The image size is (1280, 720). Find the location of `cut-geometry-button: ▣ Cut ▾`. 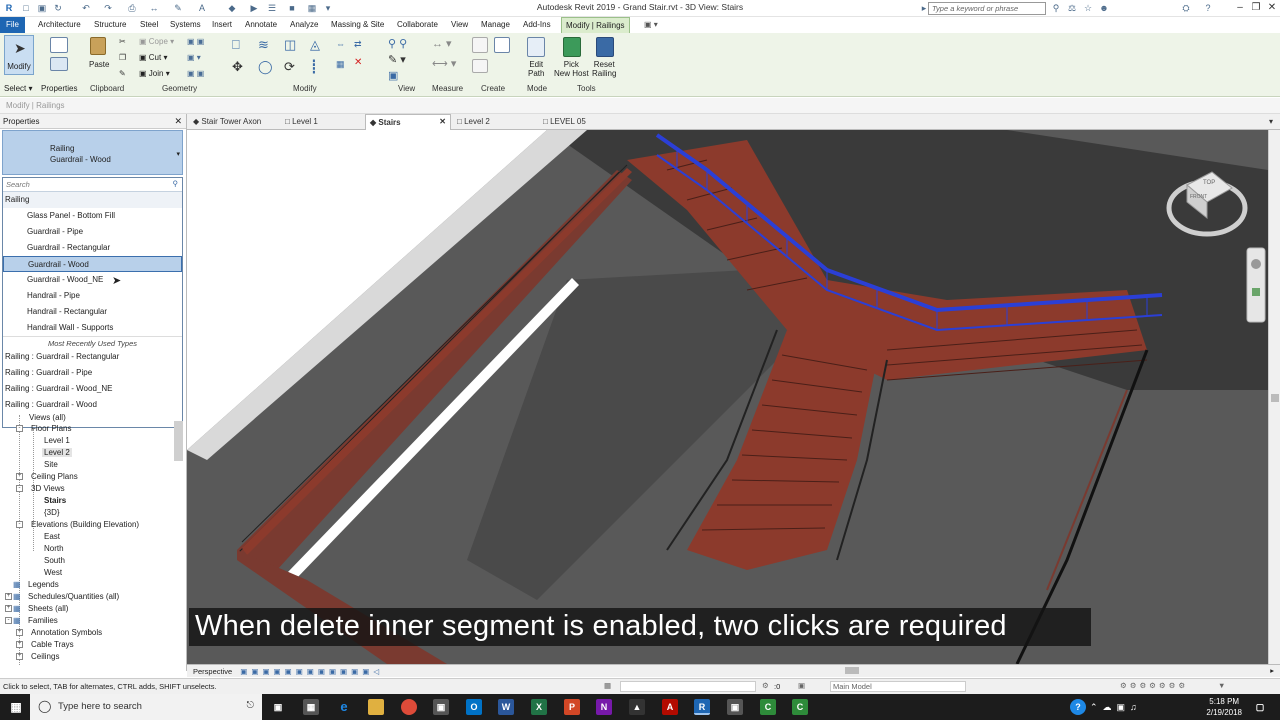

cut-geometry-button: ▣ Cut ▾ is located at coordinates (153, 57).